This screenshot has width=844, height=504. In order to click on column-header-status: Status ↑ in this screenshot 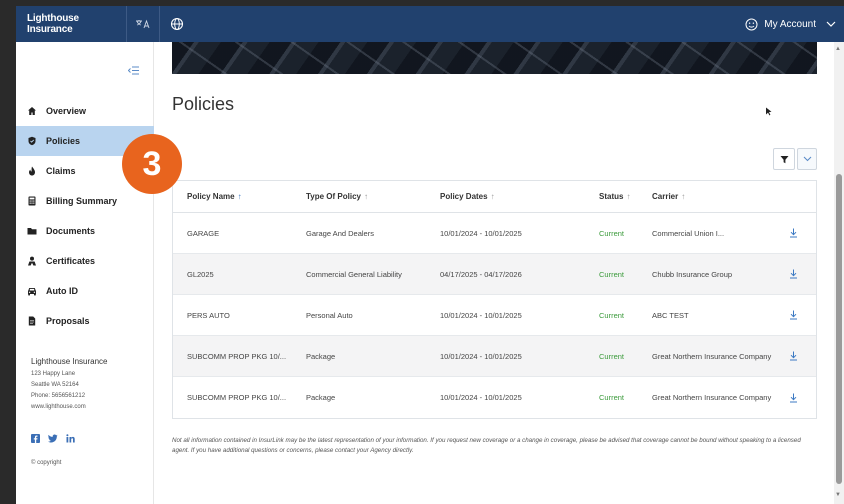, I will do `click(625, 196)`.